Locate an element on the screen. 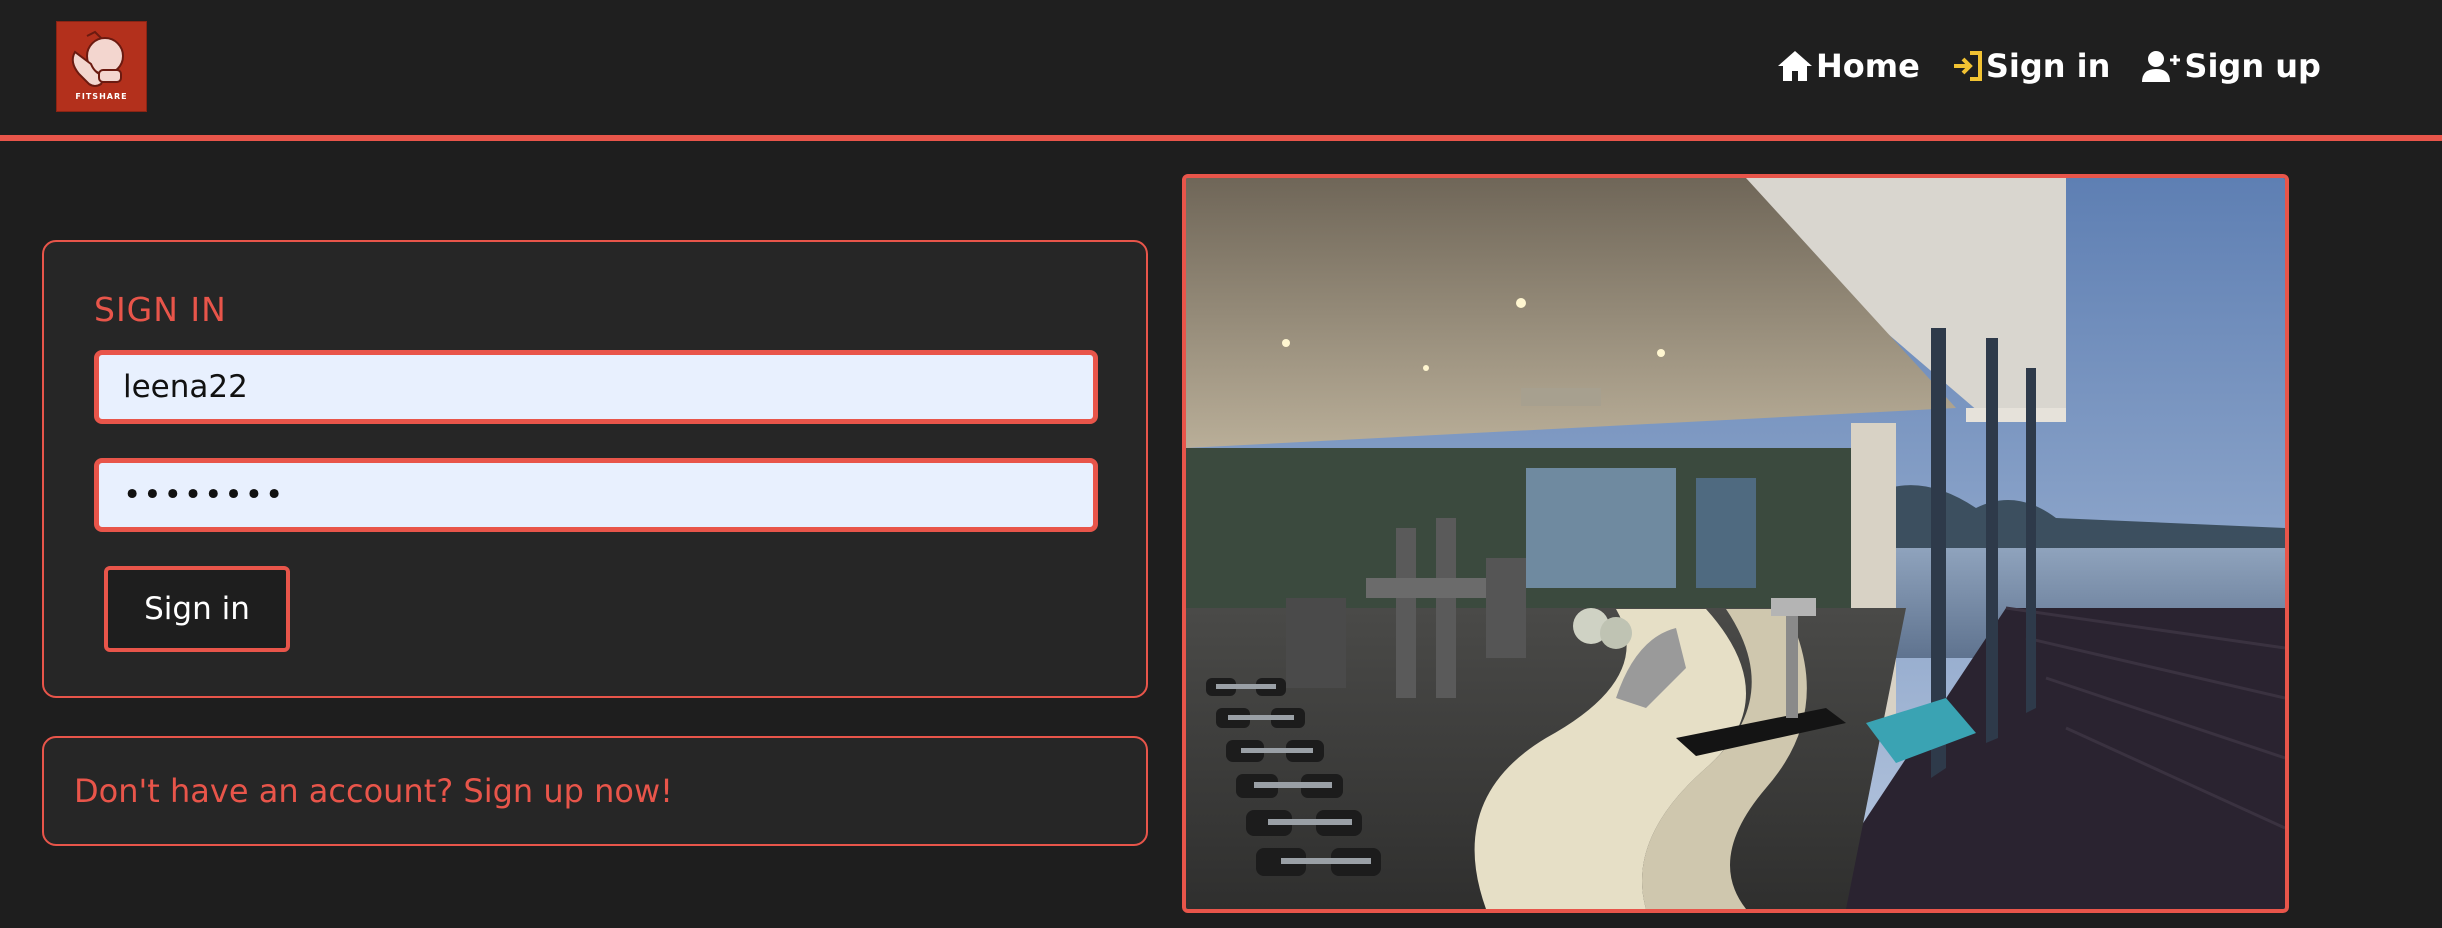 This screenshot has width=2442, height=928. logo-text: FITSHARE is located at coordinates (101, 96).